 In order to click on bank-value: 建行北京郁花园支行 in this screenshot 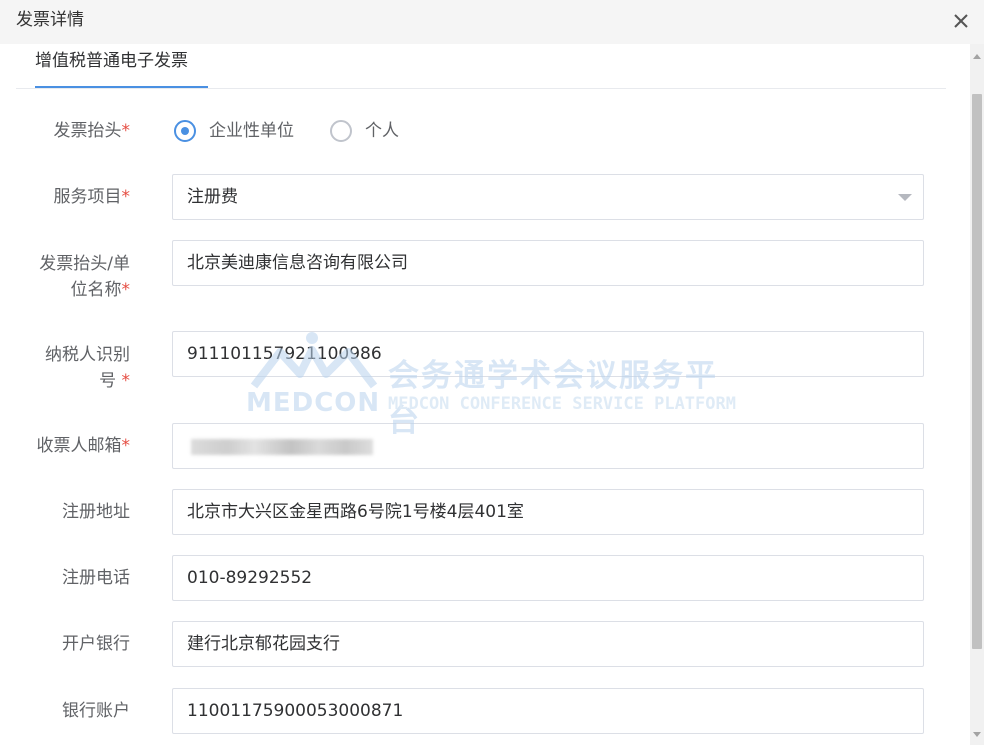, I will do `click(263, 644)`.